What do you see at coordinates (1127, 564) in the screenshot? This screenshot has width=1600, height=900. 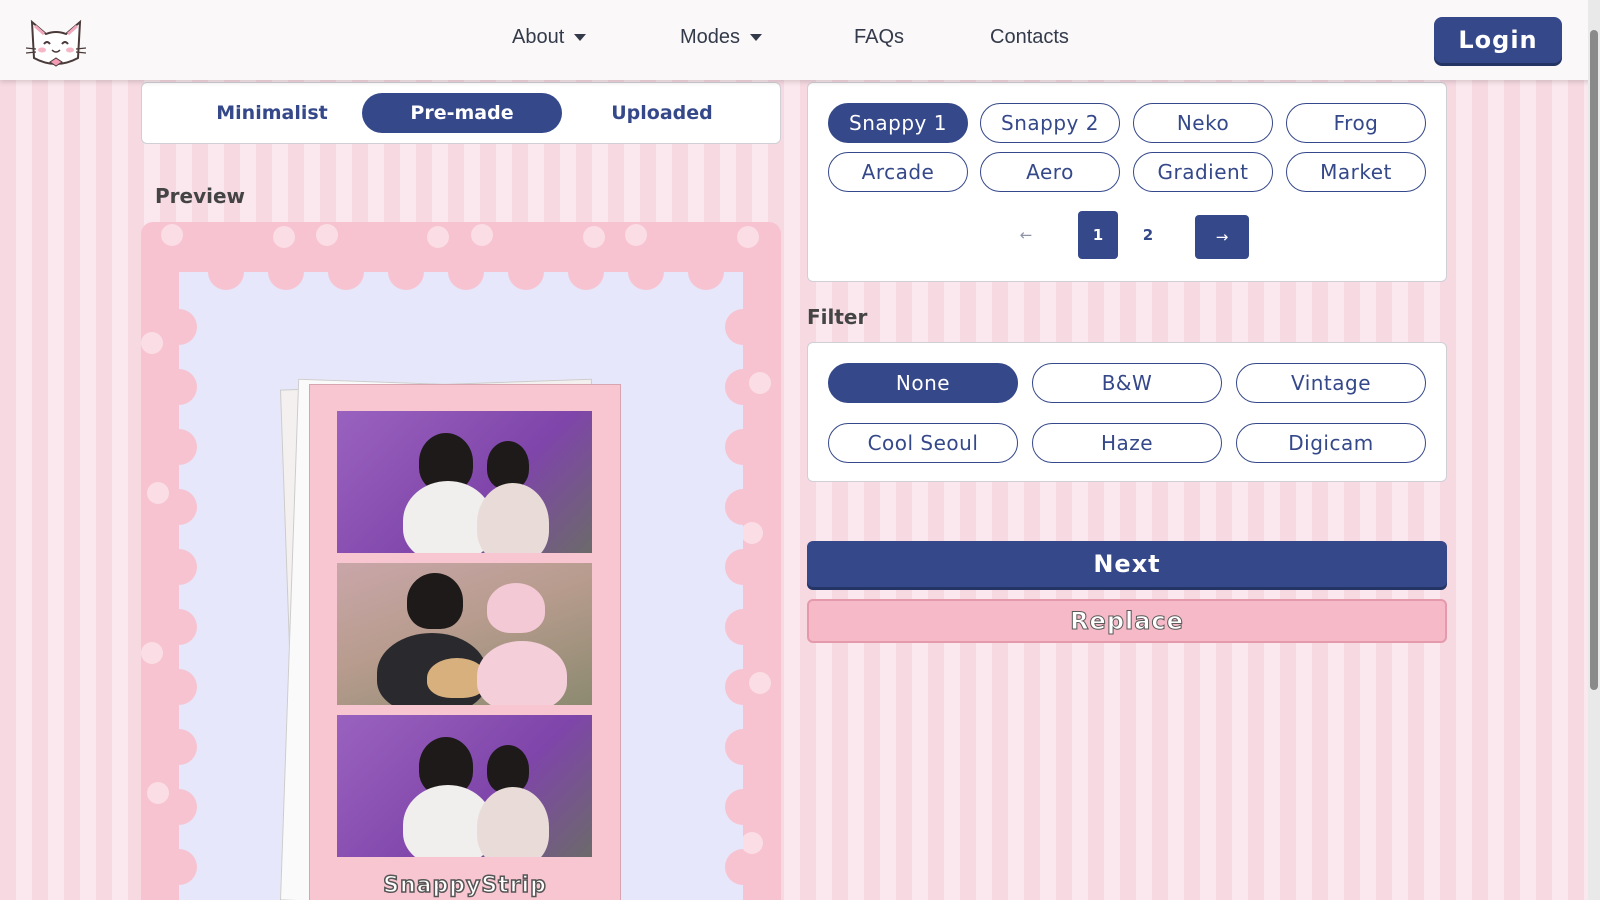 I see `next-button: Next` at bounding box center [1127, 564].